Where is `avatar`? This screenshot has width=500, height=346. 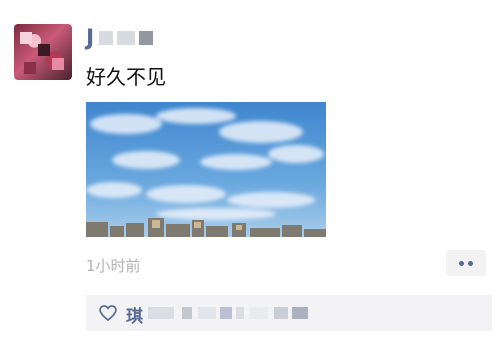 avatar is located at coordinates (43, 52).